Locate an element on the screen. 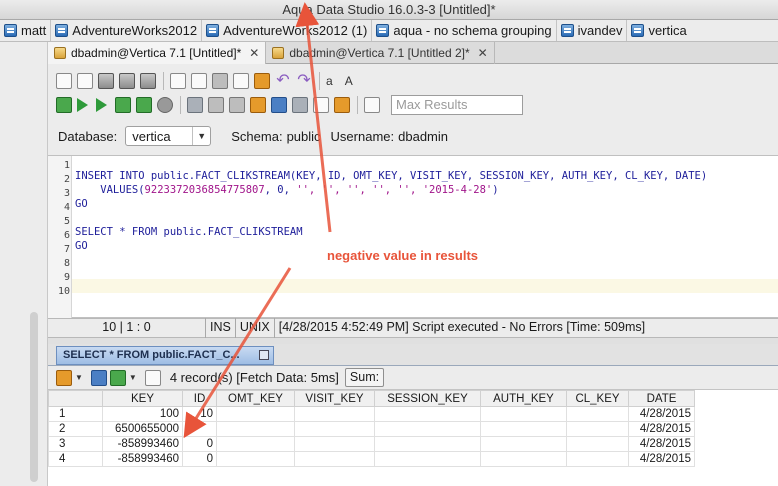 This screenshot has width=778, height=486. history-icon is located at coordinates (372, 105).